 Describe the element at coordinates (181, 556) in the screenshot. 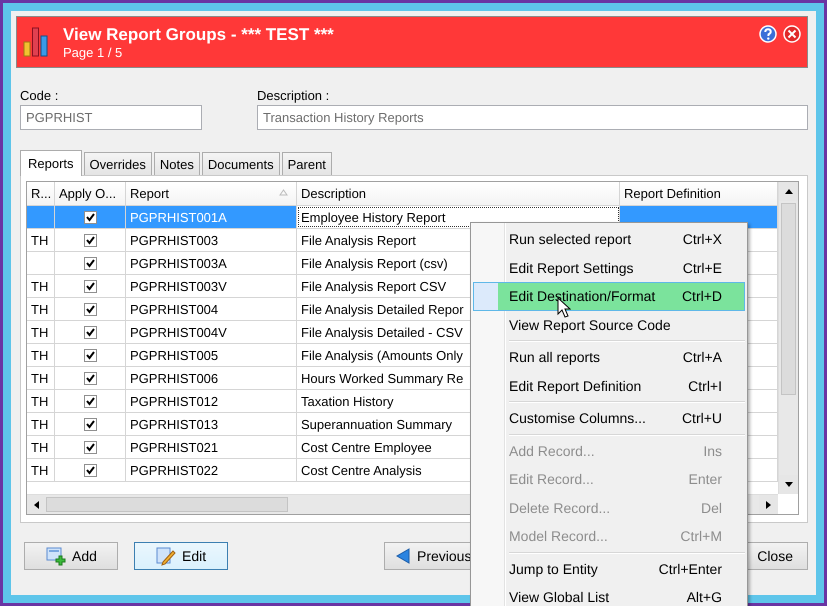

I see `edit-button: Edit` at that location.